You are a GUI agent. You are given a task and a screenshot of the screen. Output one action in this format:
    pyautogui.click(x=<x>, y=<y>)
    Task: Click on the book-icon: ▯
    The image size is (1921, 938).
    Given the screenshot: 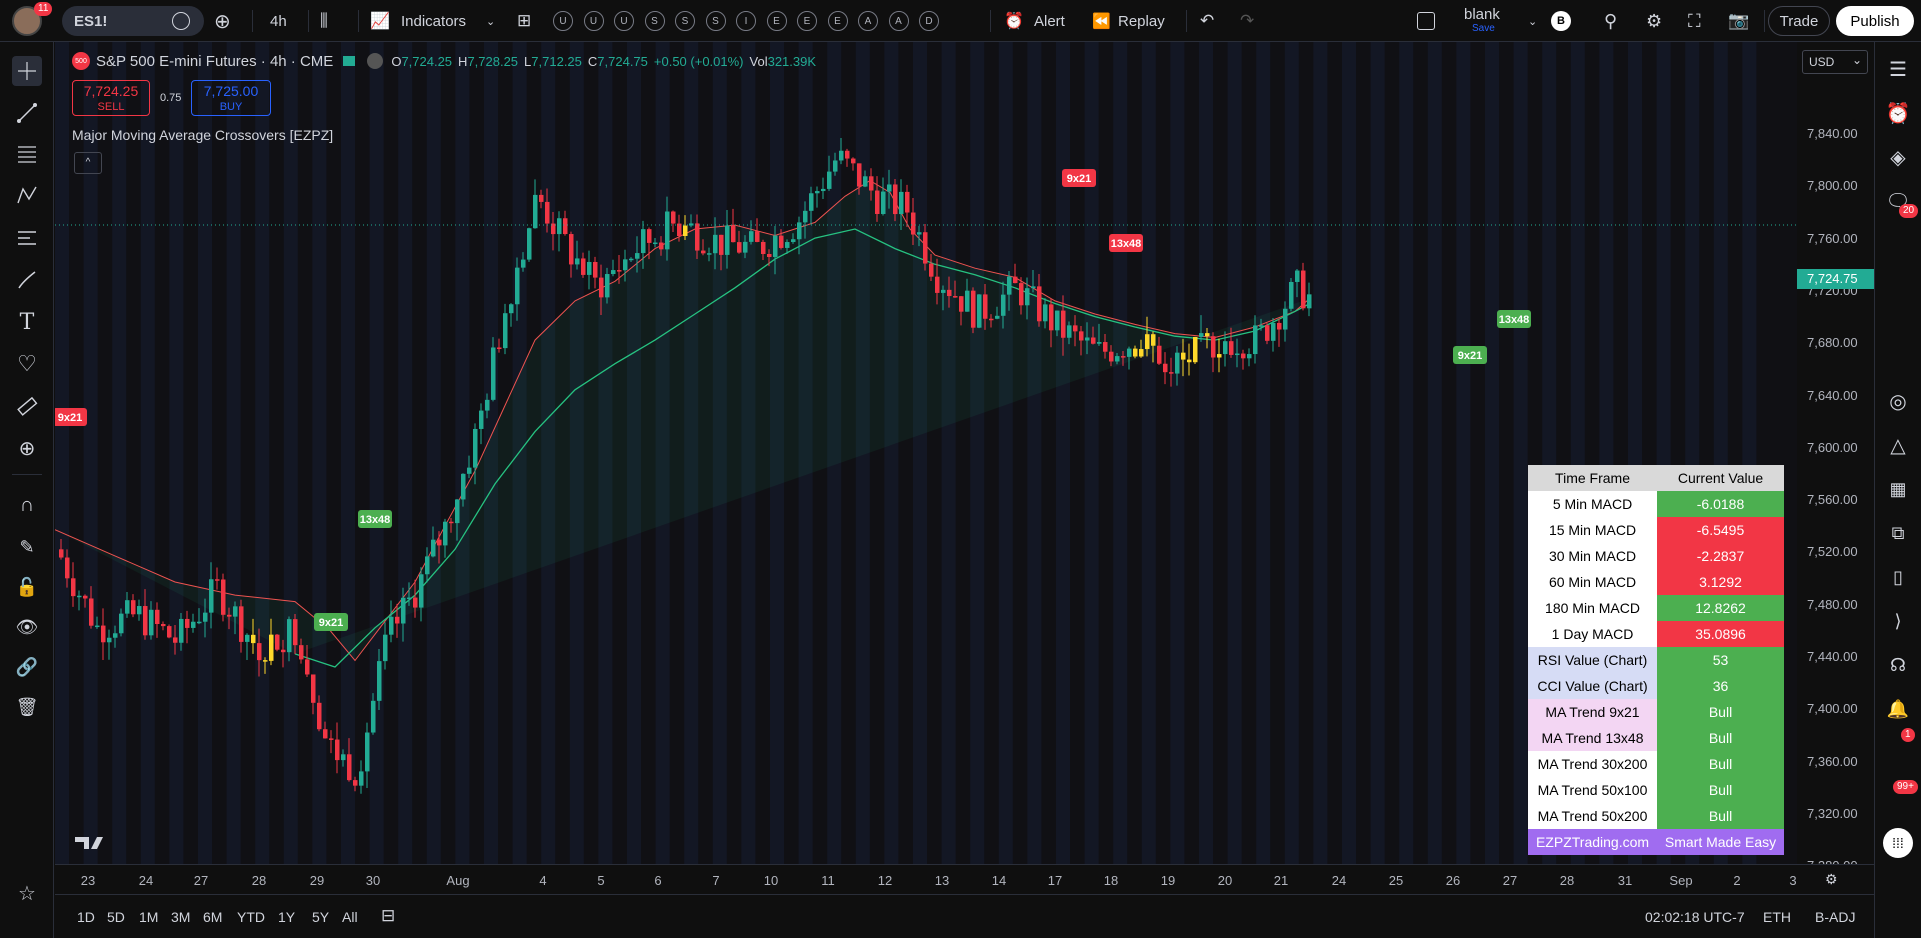 What is the action you would take?
    pyautogui.click(x=1898, y=577)
    